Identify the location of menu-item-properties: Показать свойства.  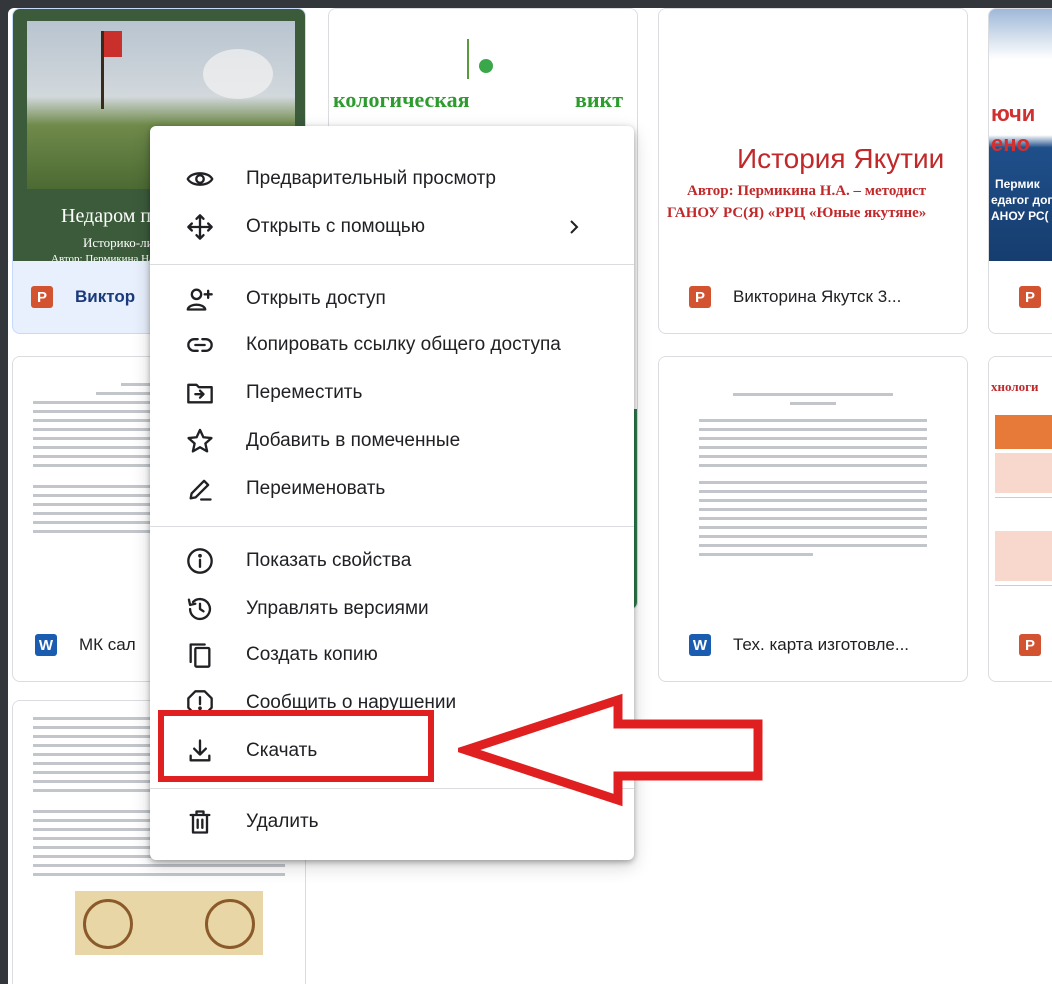
(392, 561).